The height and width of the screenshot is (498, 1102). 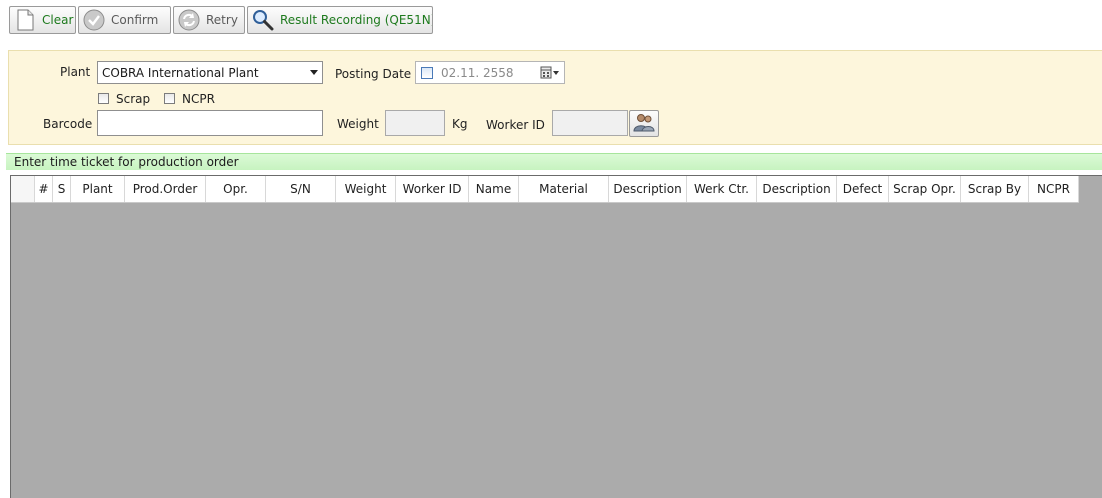 I want to click on weight-unit: Kg, so click(x=460, y=124).